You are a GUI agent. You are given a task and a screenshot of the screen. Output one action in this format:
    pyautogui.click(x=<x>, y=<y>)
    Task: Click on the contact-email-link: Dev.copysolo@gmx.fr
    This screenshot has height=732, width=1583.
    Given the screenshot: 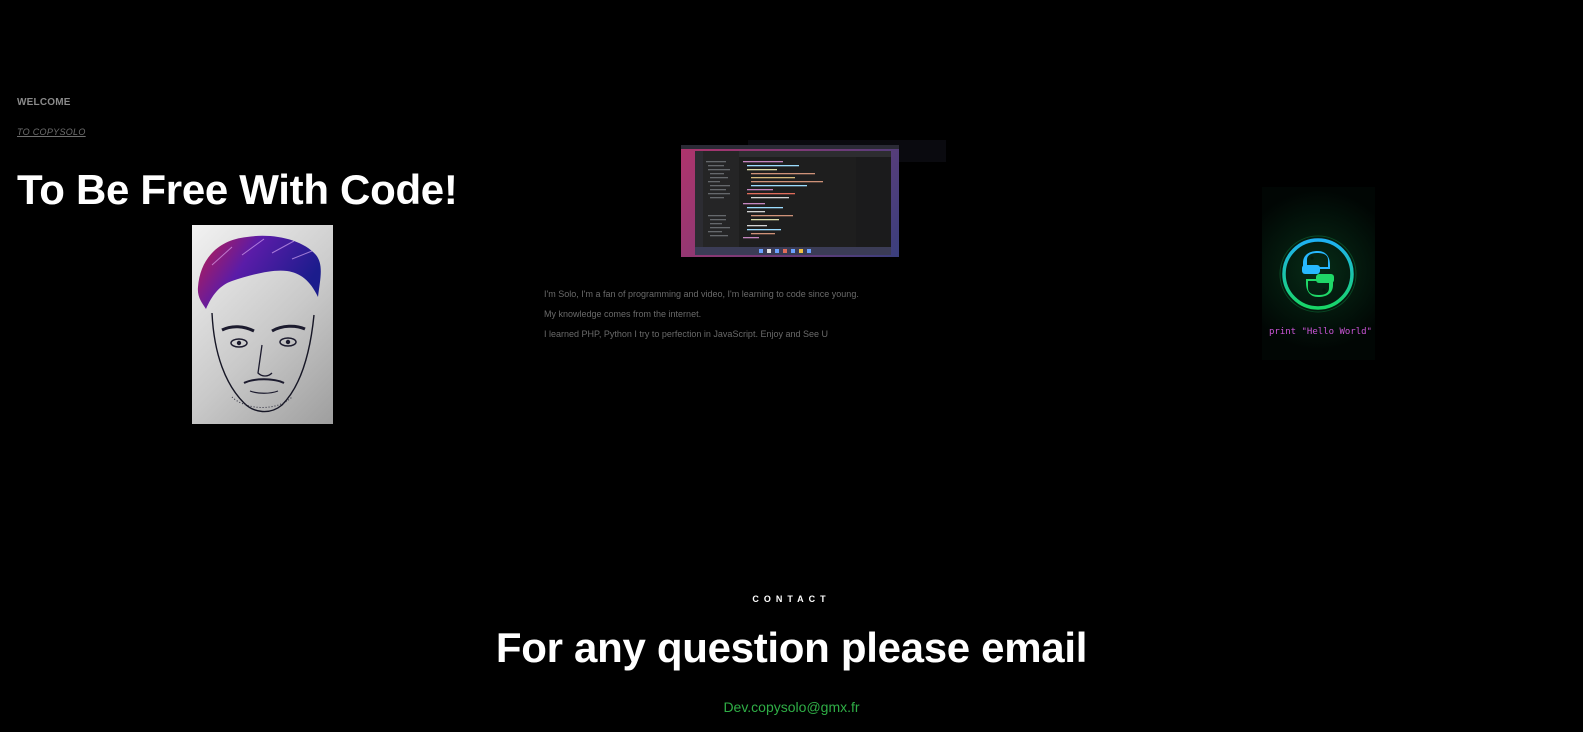 What is the action you would take?
    pyautogui.click(x=791, y=707)
    